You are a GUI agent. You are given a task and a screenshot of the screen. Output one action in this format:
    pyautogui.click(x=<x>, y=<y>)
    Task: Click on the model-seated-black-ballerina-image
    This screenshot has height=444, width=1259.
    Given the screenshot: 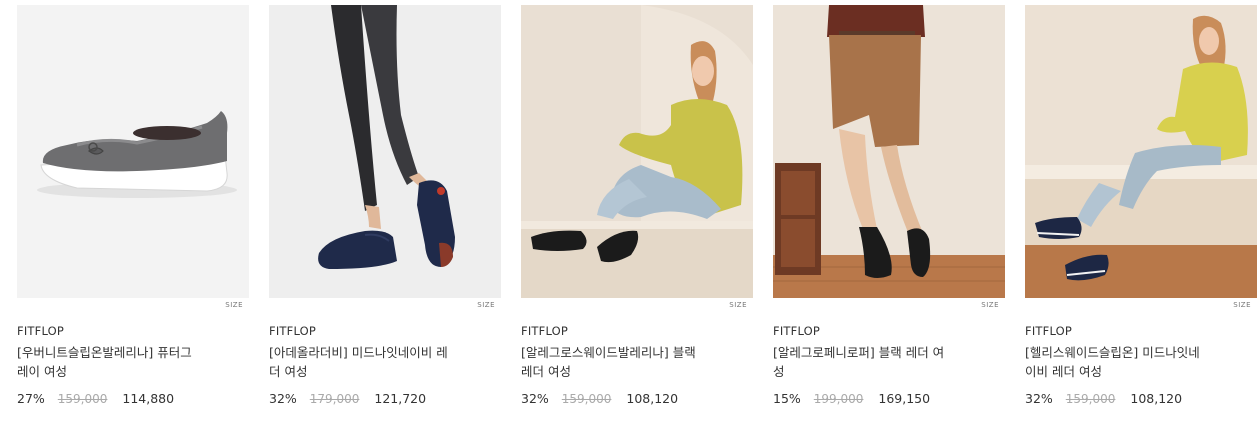 What is the action you would take?
    pyautogui.click(x=637, y=151)
    